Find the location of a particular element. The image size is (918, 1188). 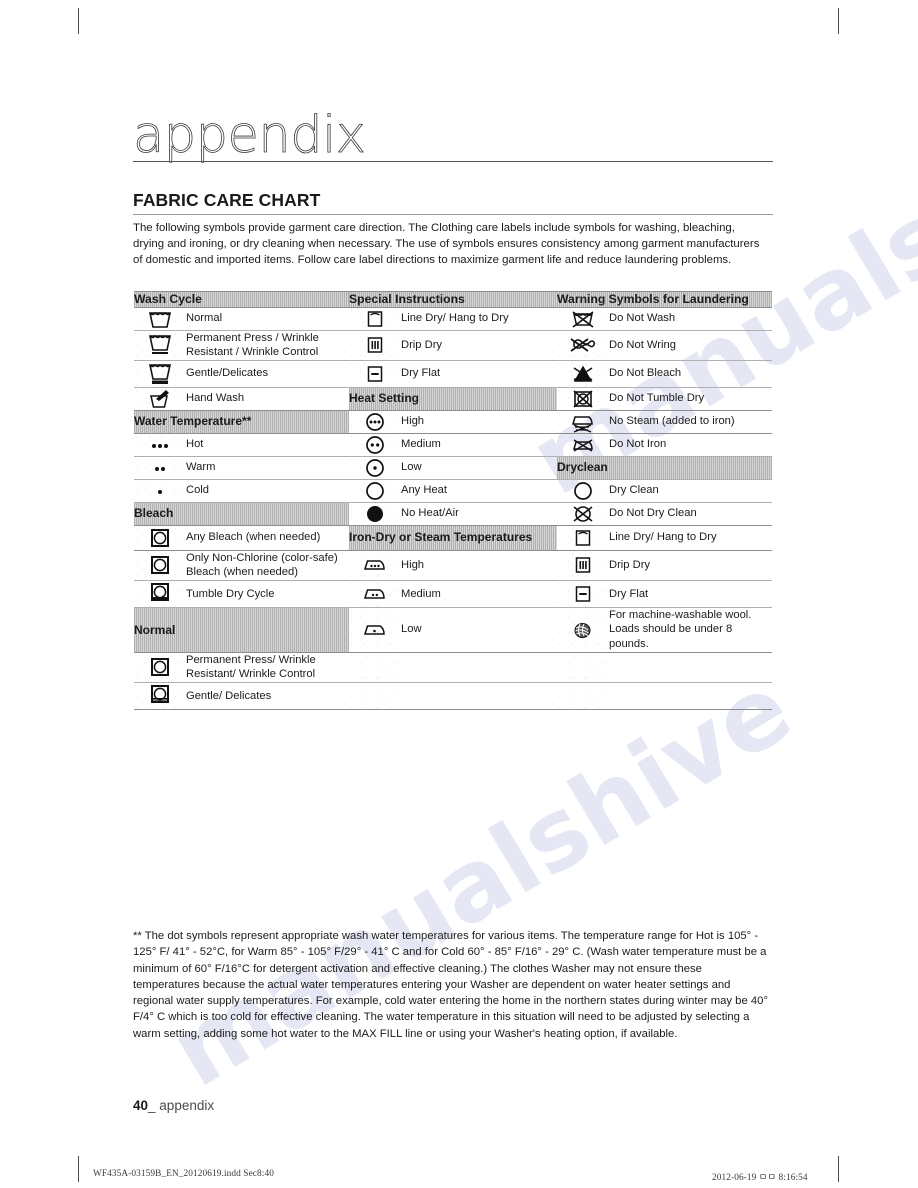

column-header-special-instructions: Special Instructions is located at coordinates (453, 299).